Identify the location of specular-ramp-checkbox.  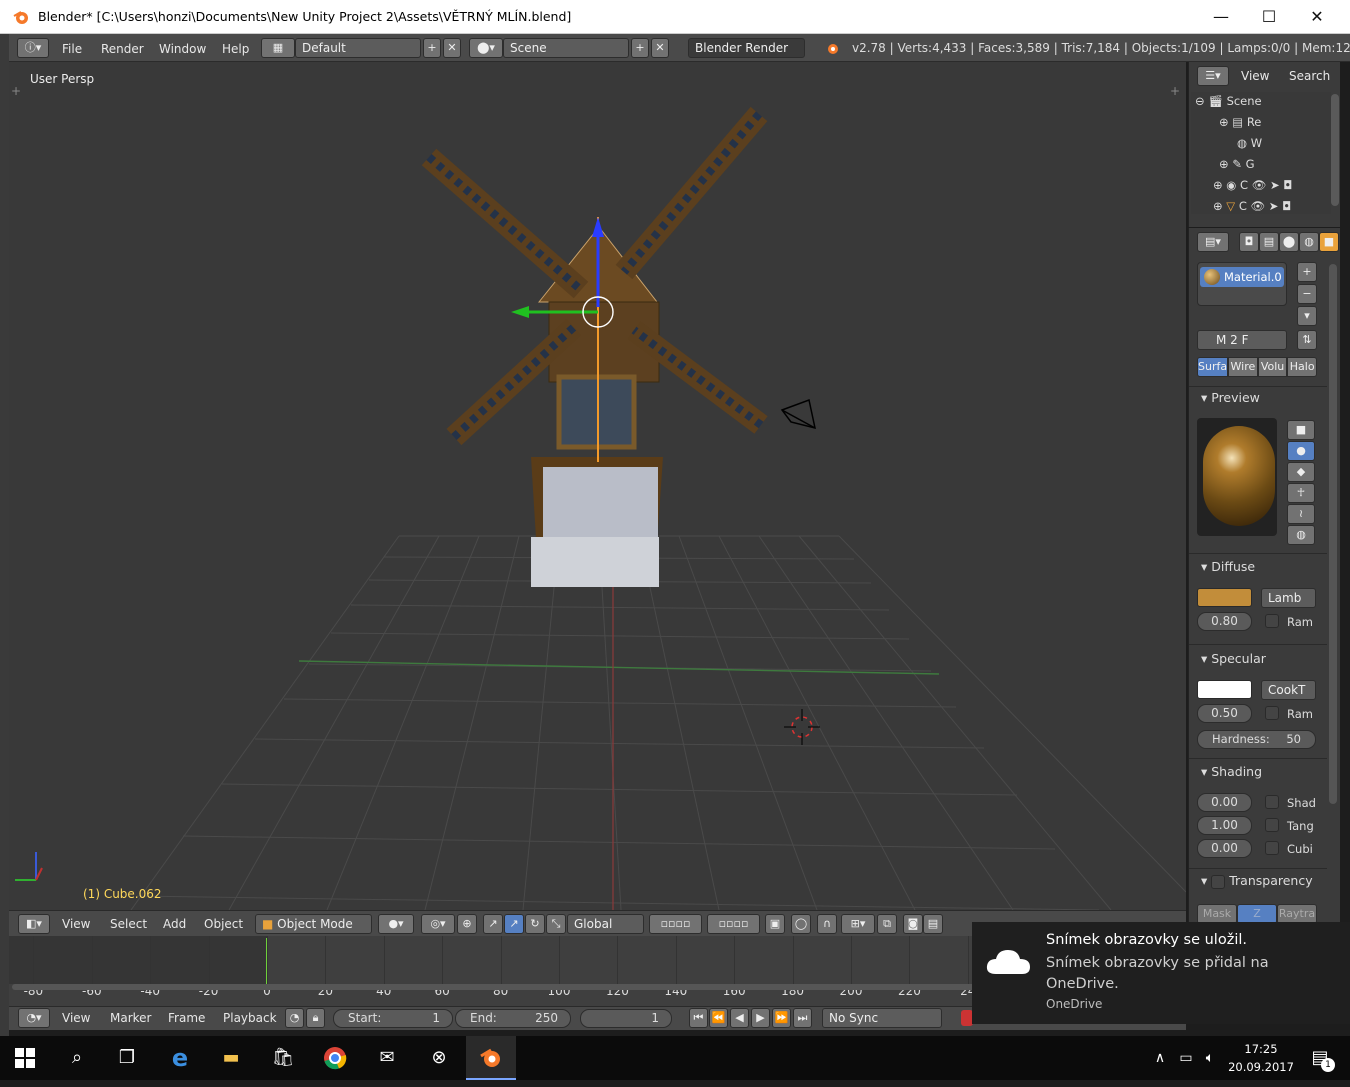
(1272, 713).